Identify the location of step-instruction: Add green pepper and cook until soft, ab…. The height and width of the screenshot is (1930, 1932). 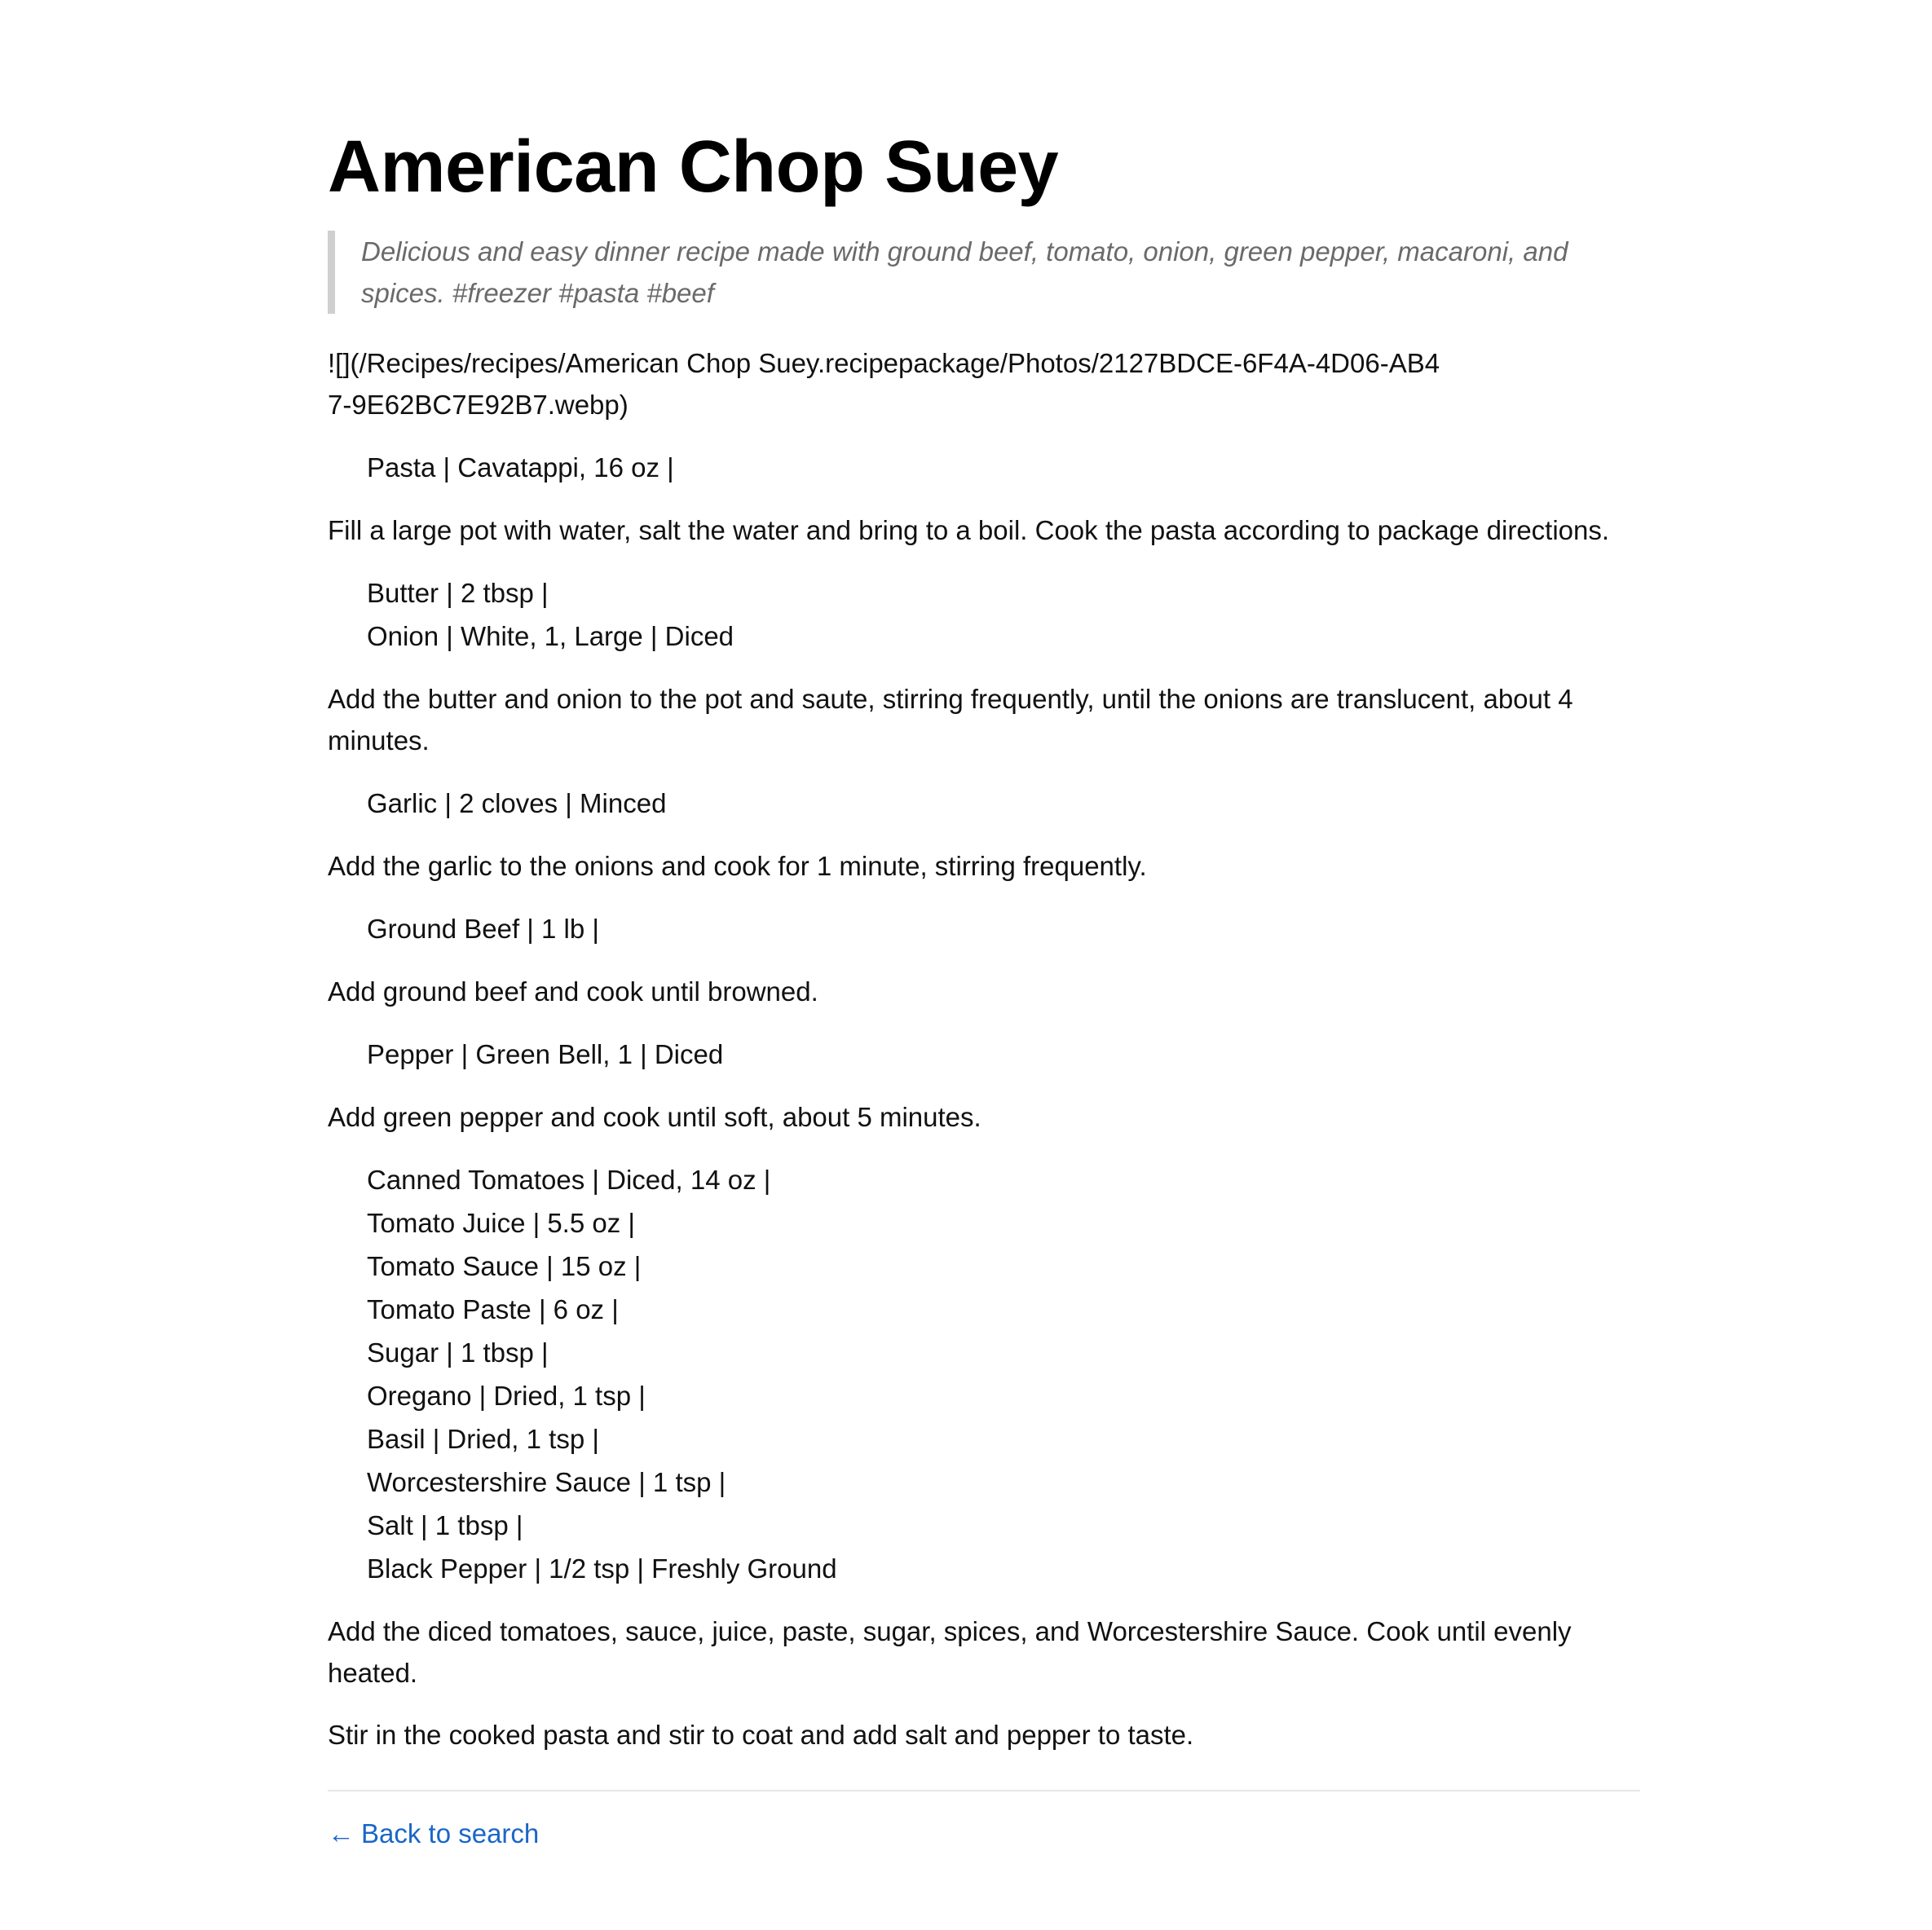
(654, 1117).